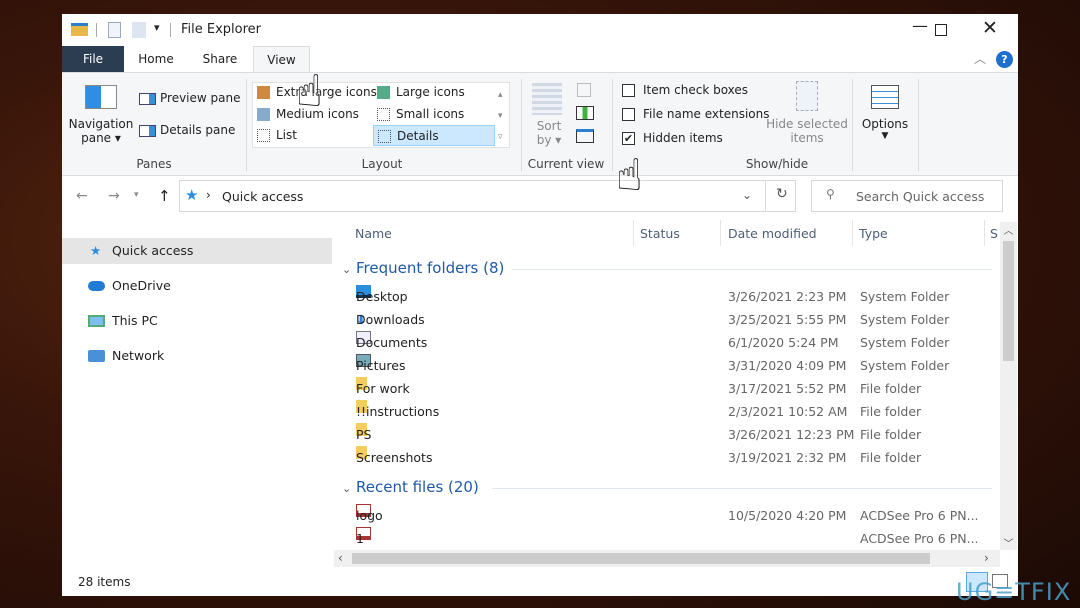 This screenshot has height=608, width=1080. Describe the element at coordinates (1004, 59) in the screenshot. I see `help-icon: ?` at that location.